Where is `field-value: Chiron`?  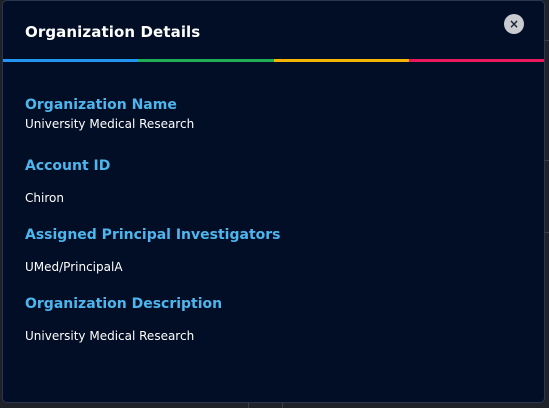
field-value: Chiron is located at coordinates (44, 198).